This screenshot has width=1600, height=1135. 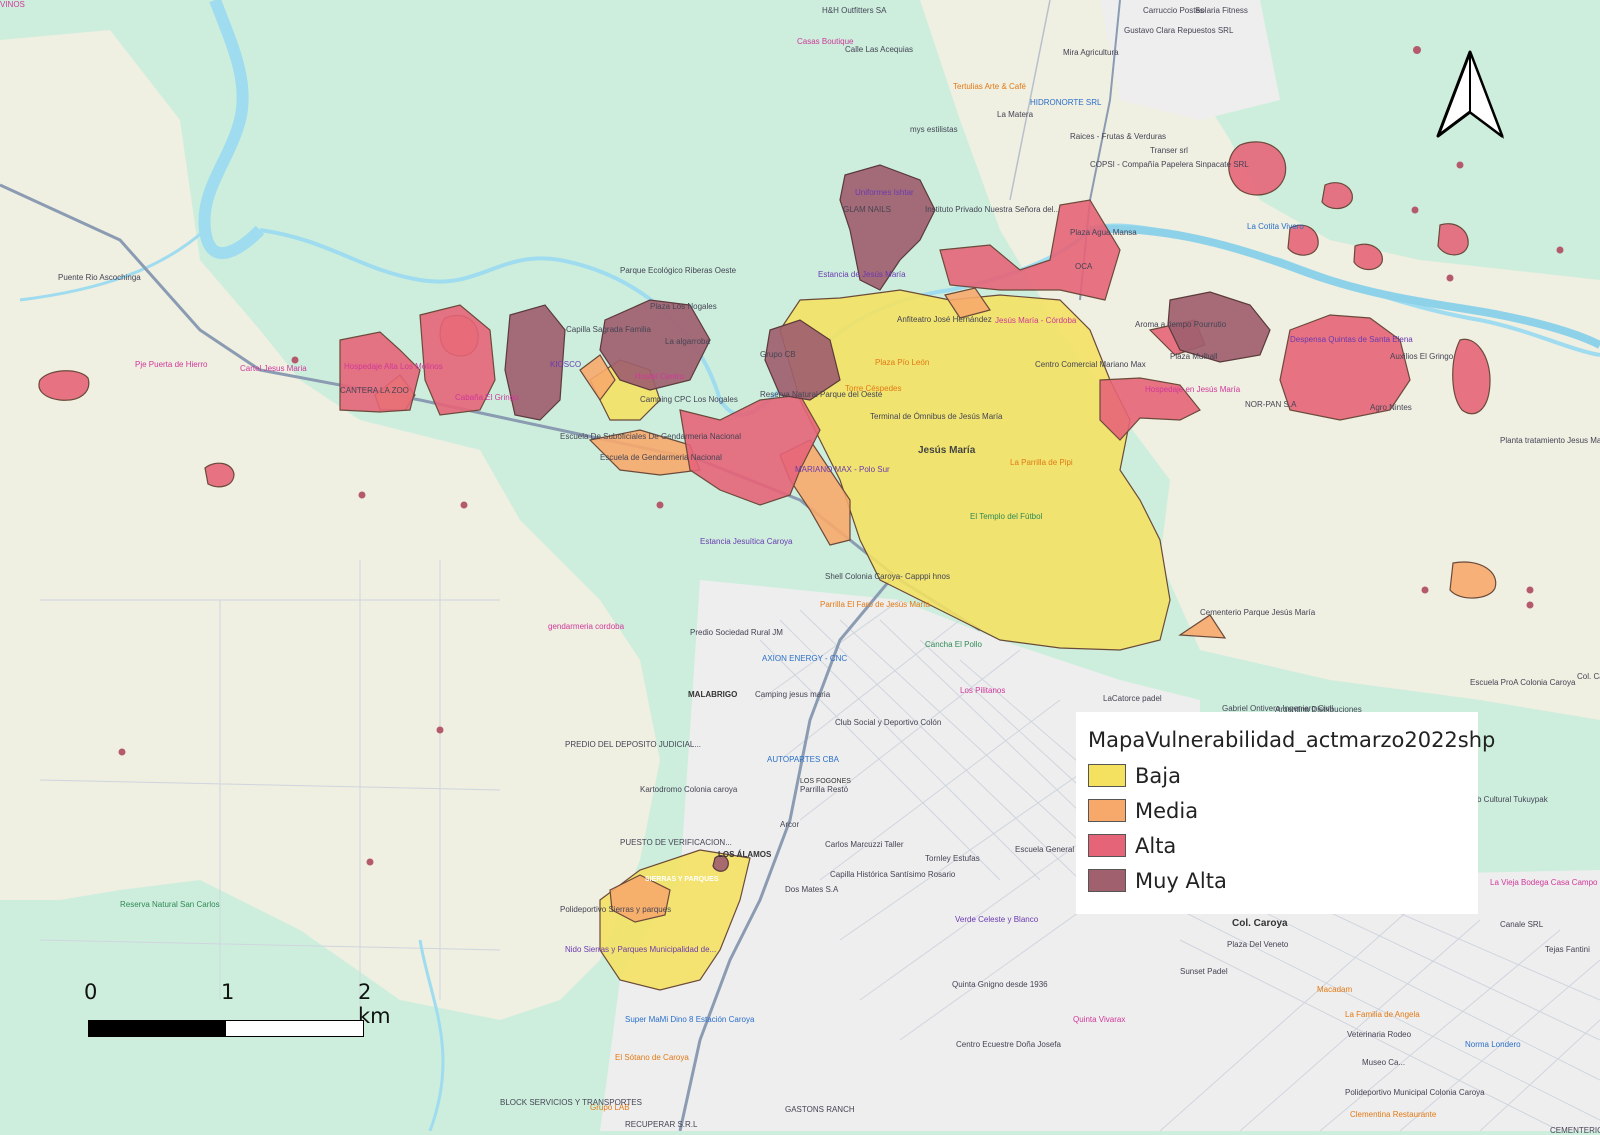 I want to click on poi-label: Anfiteatro José Hernández, so click(x=944, y=319).